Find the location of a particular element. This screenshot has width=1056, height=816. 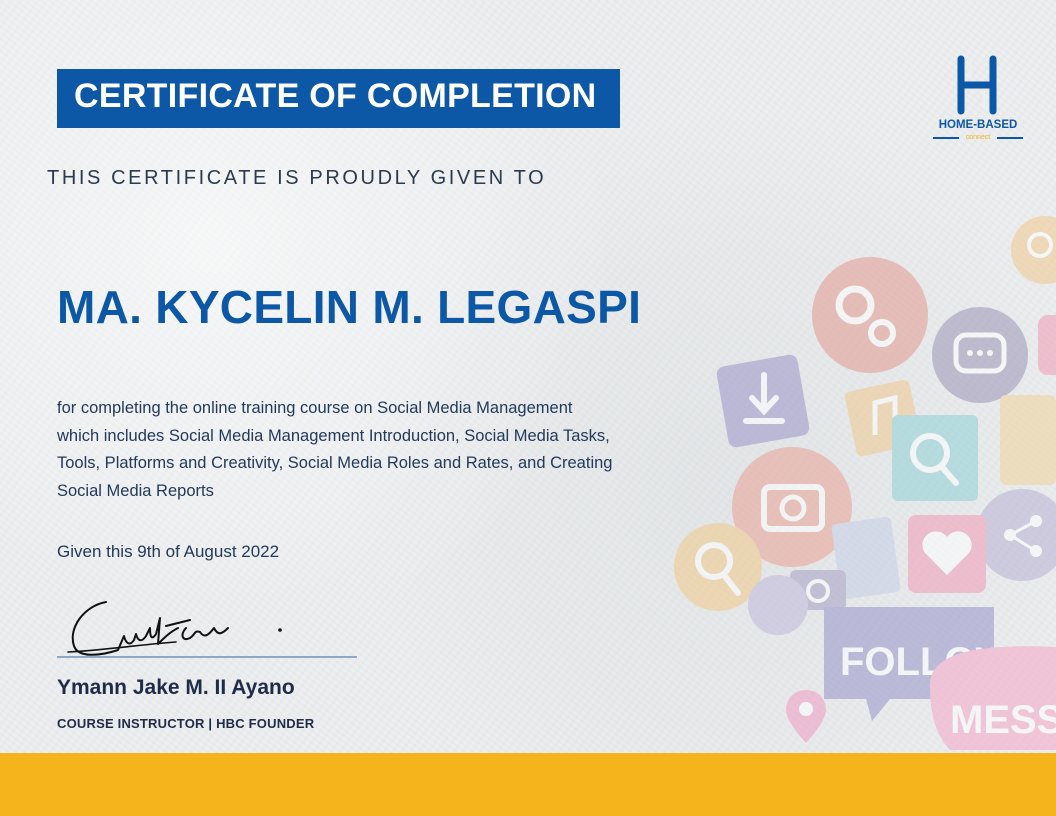

logo-subtitle: connect is located at coordinates (978, 137).